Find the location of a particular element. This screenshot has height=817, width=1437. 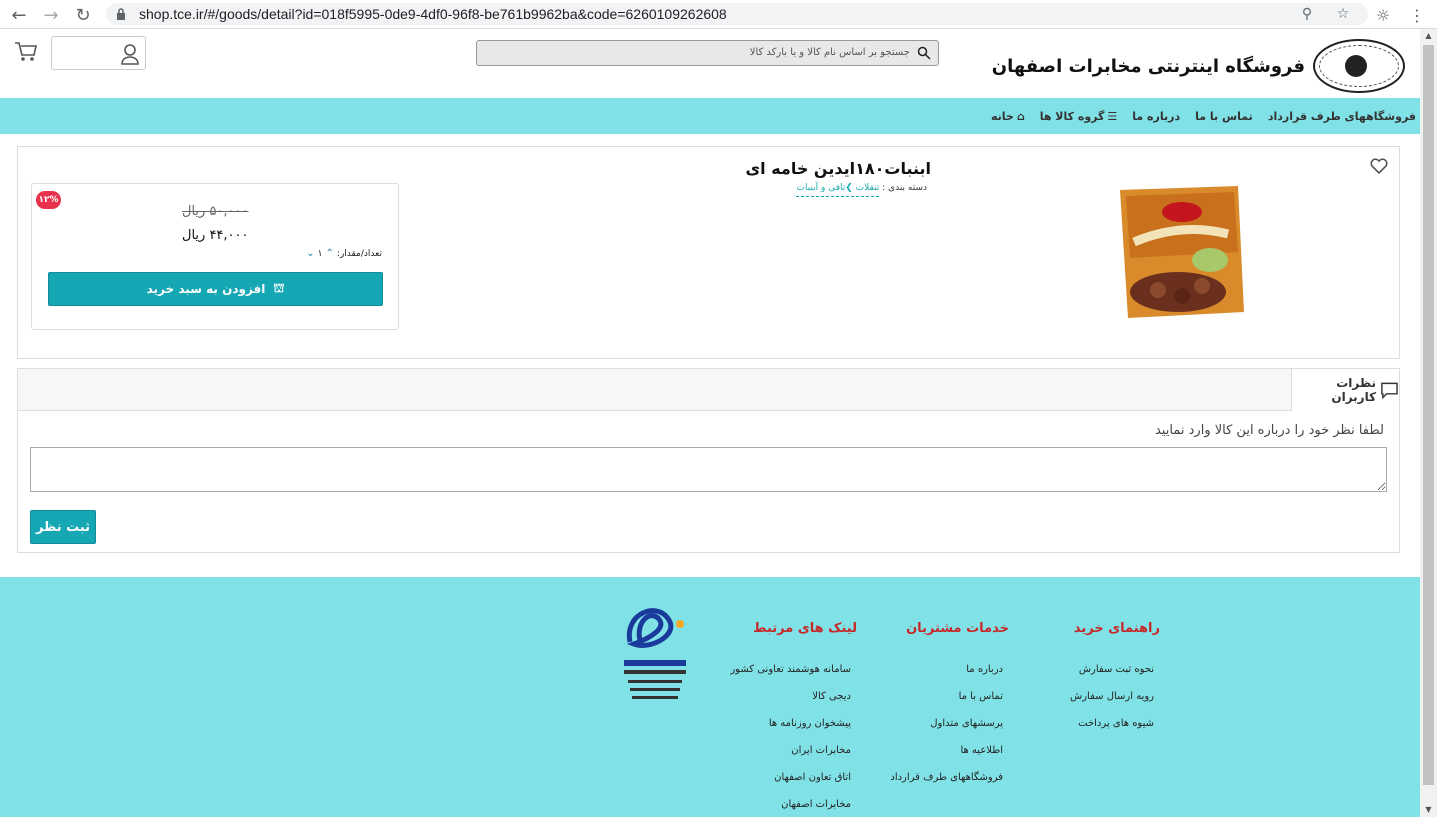

quantity-value: ۱ is located at coordinates (320, 253).